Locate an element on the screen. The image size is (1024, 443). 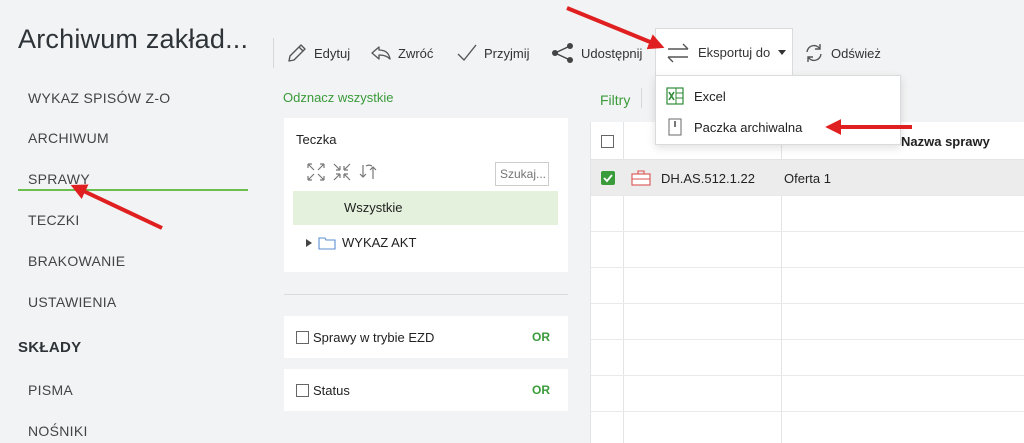
sidebar-item-brakowanie: BRAKOWANIE is located at coordinates (76, 261).